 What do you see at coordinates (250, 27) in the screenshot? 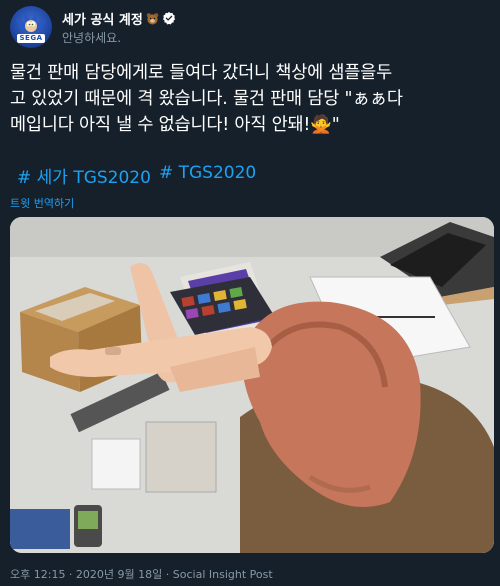
I see `tweet-header: SEGA 세가 공식 계정 안녕하세요.` at bounding box center [250, 27].